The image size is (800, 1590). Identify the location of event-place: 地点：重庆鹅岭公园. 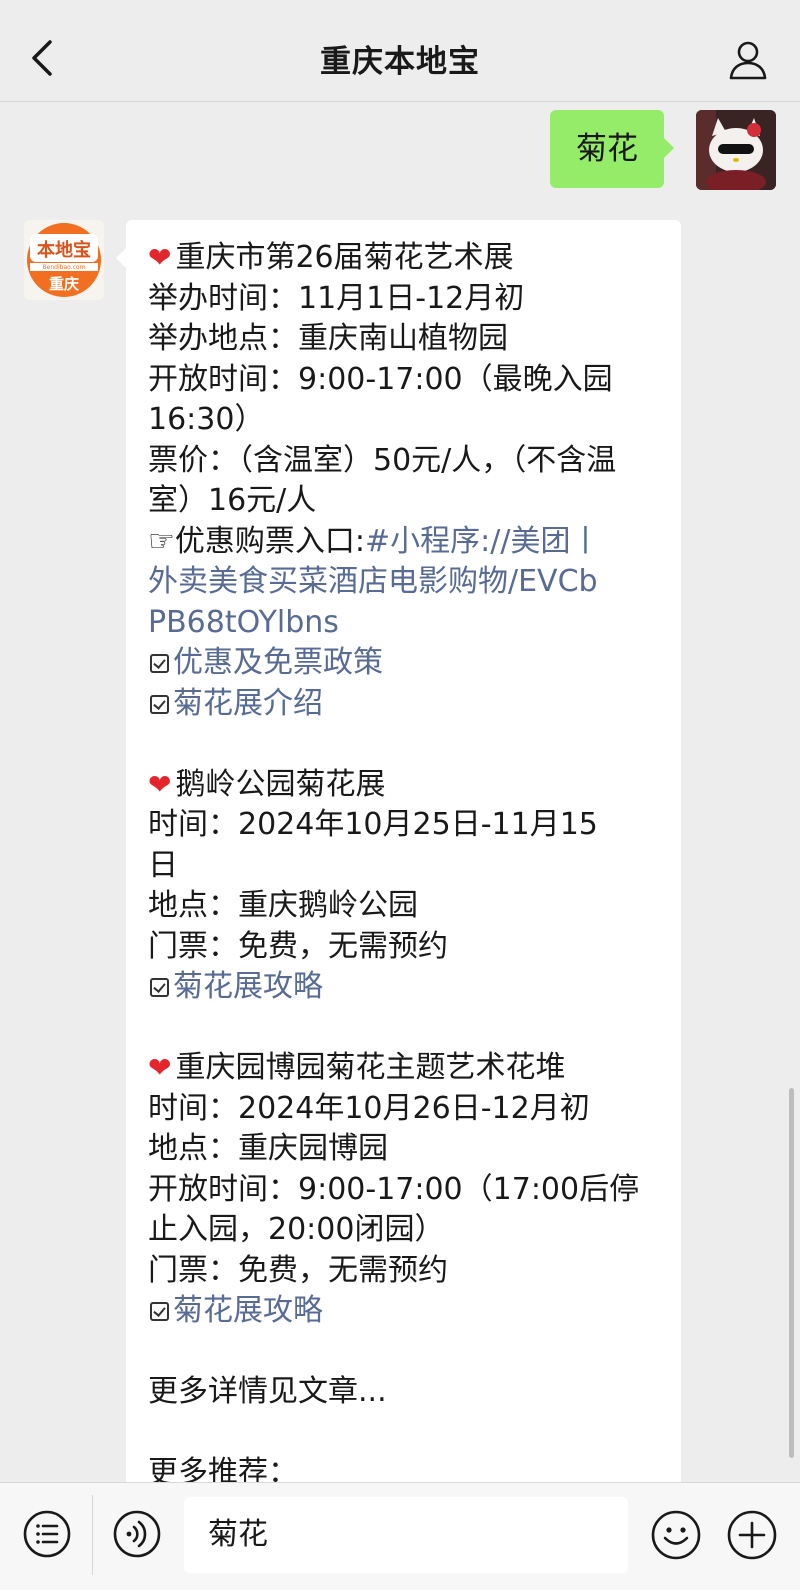
(283, 905).